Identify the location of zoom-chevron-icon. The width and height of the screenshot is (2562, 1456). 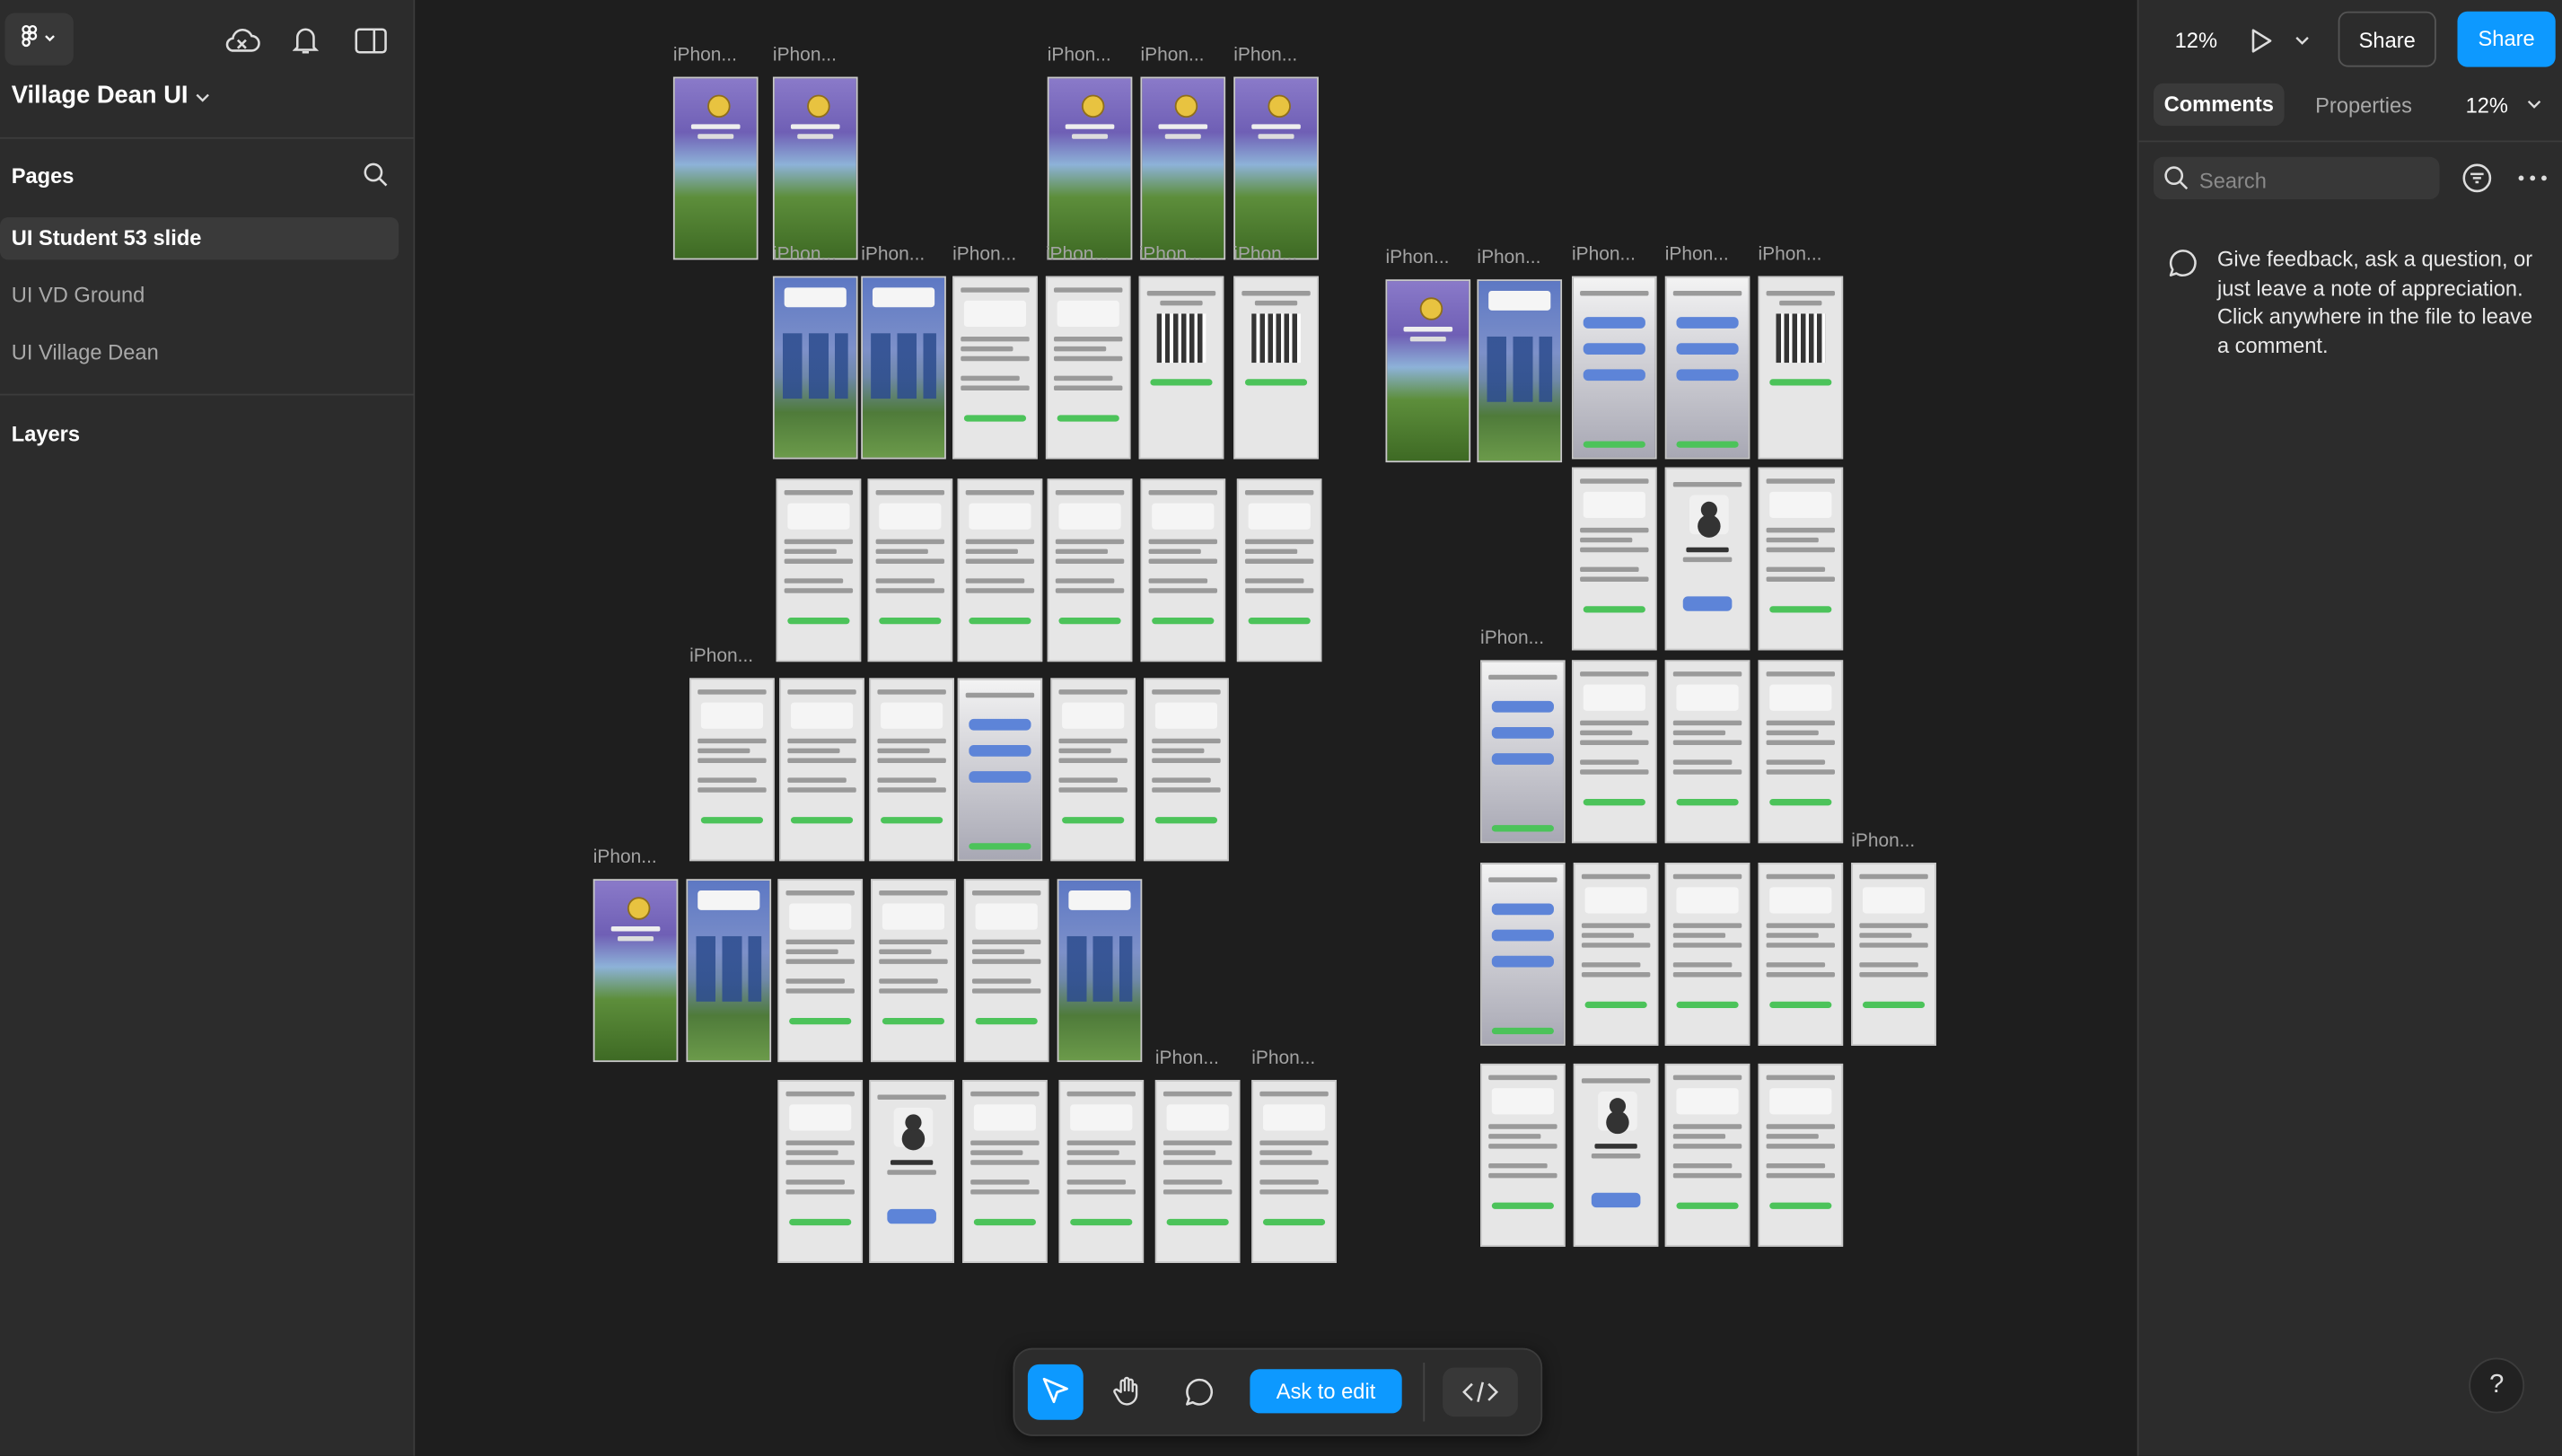
(2534, 104).